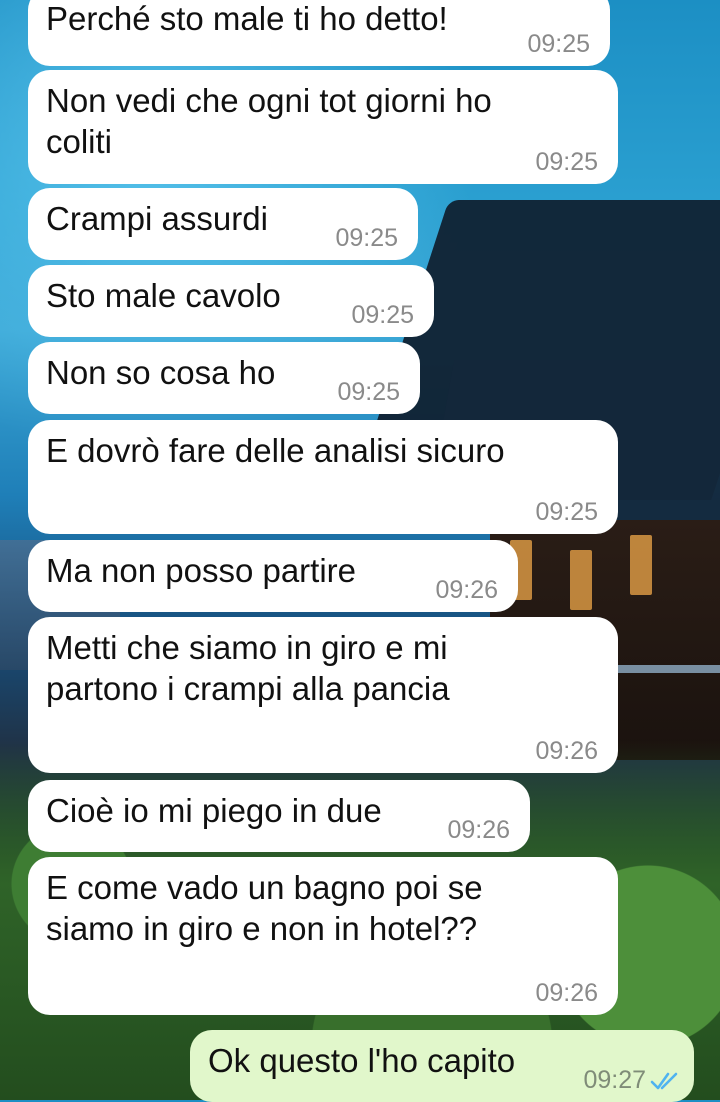 The image size is (720, 1102). What do you see at coordinates (163, 295) in the screenshot?
I see `message-text: Sto male cavolo` at bounding box center [163, 295].